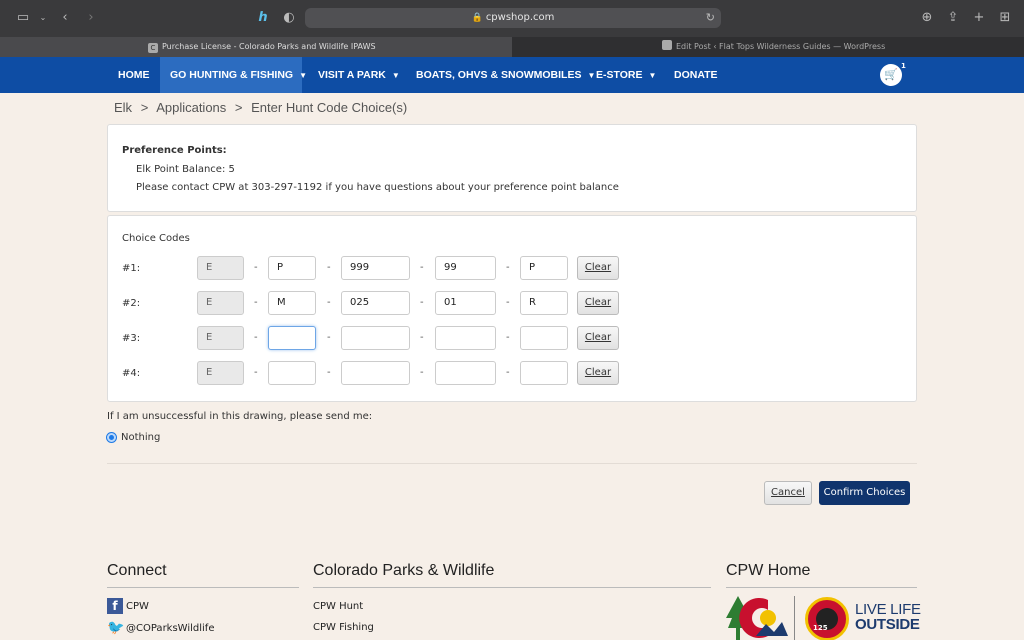 The height and width of the screenshot is (640, 1024). What do you see at coordinates (65, 18) in the screenshot?
I see `back-icon: ‹` at bounding box center [65, 18].